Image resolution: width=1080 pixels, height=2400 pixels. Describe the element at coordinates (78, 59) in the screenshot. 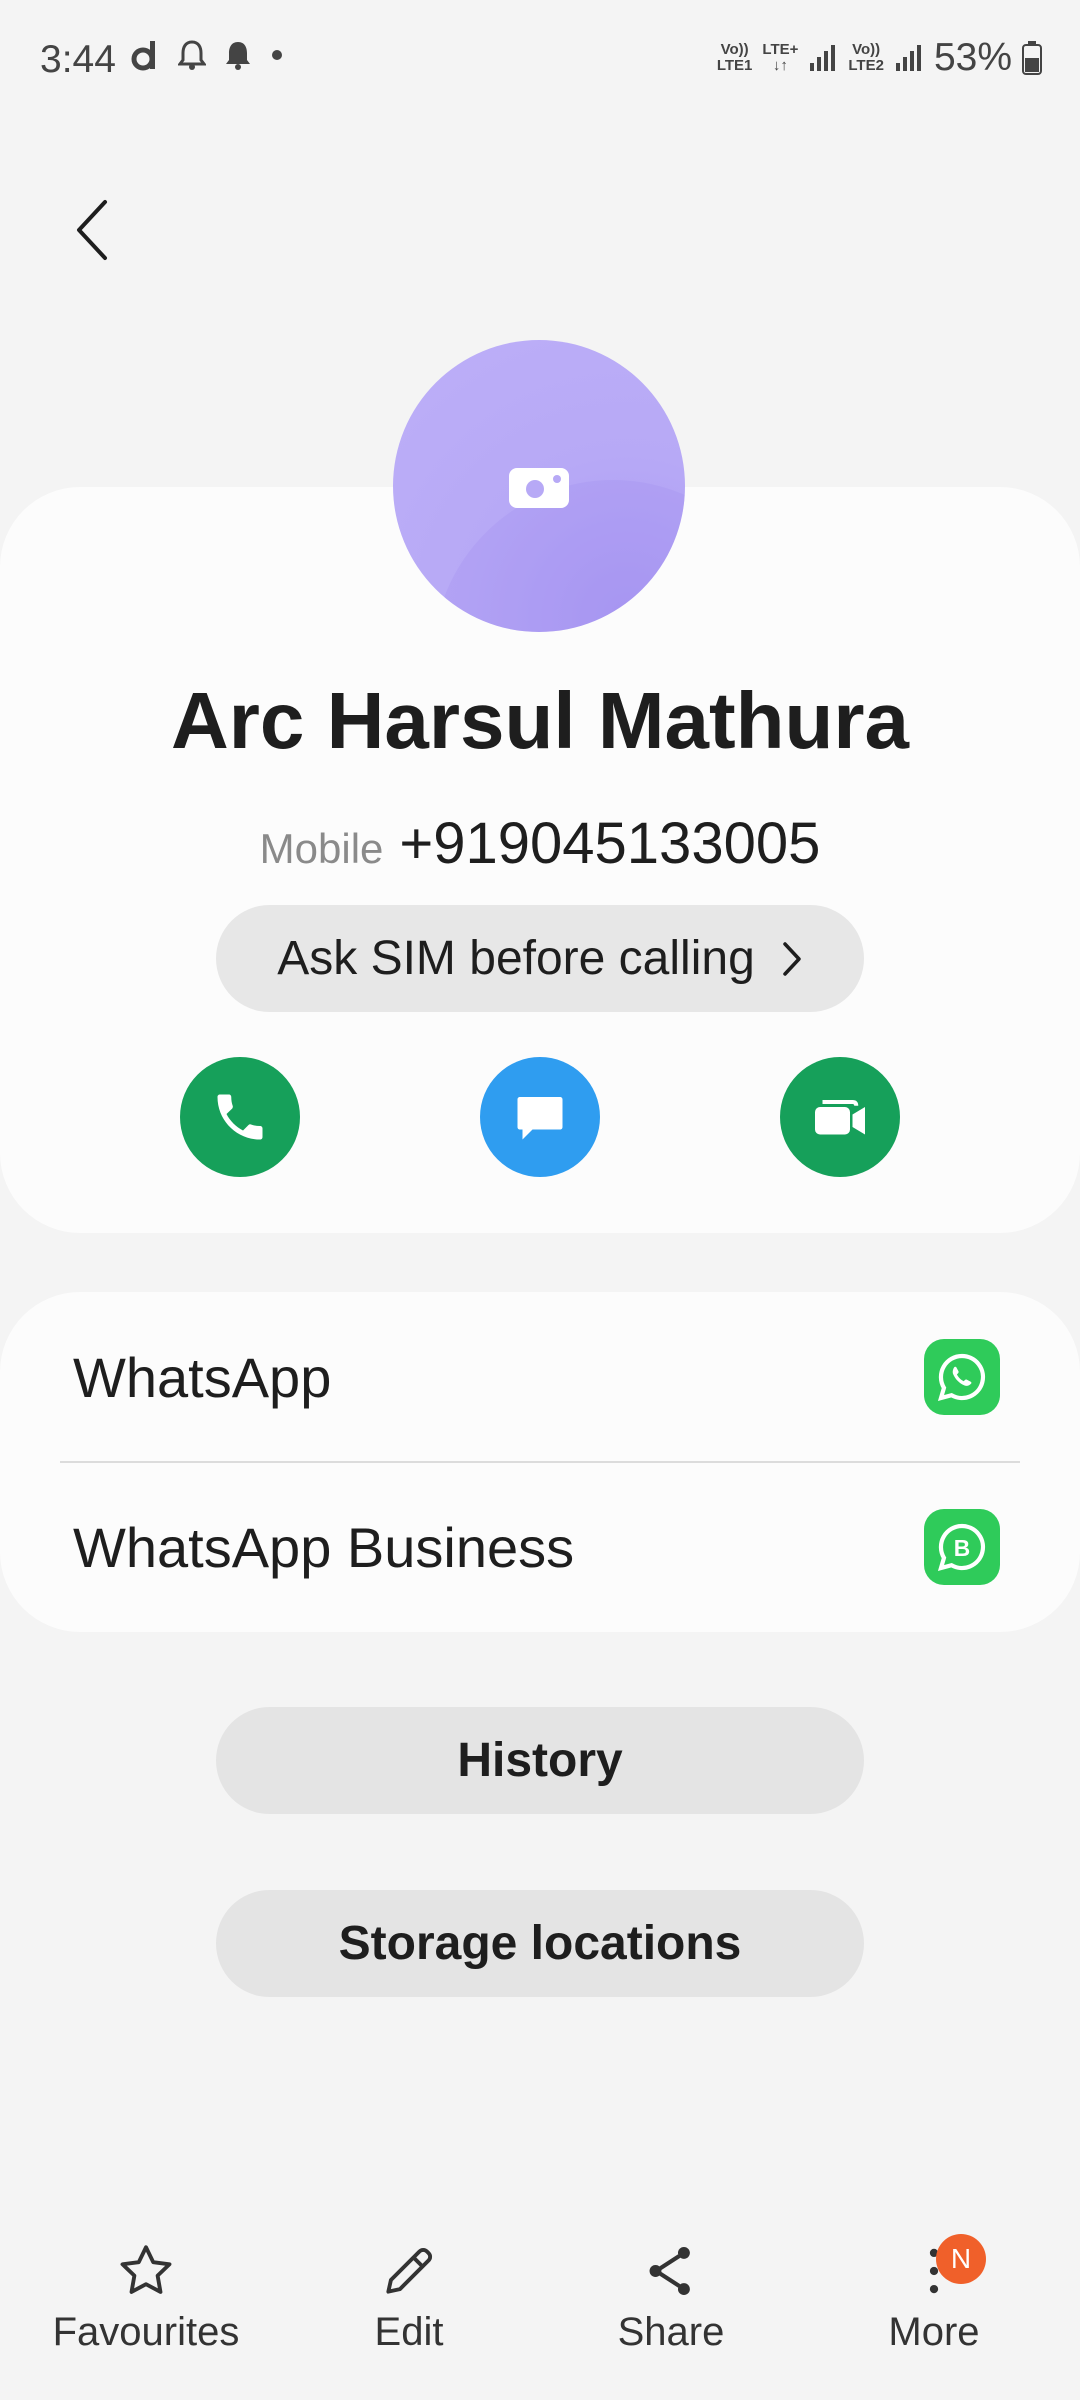

I see `status-time: 3:44` at that location.